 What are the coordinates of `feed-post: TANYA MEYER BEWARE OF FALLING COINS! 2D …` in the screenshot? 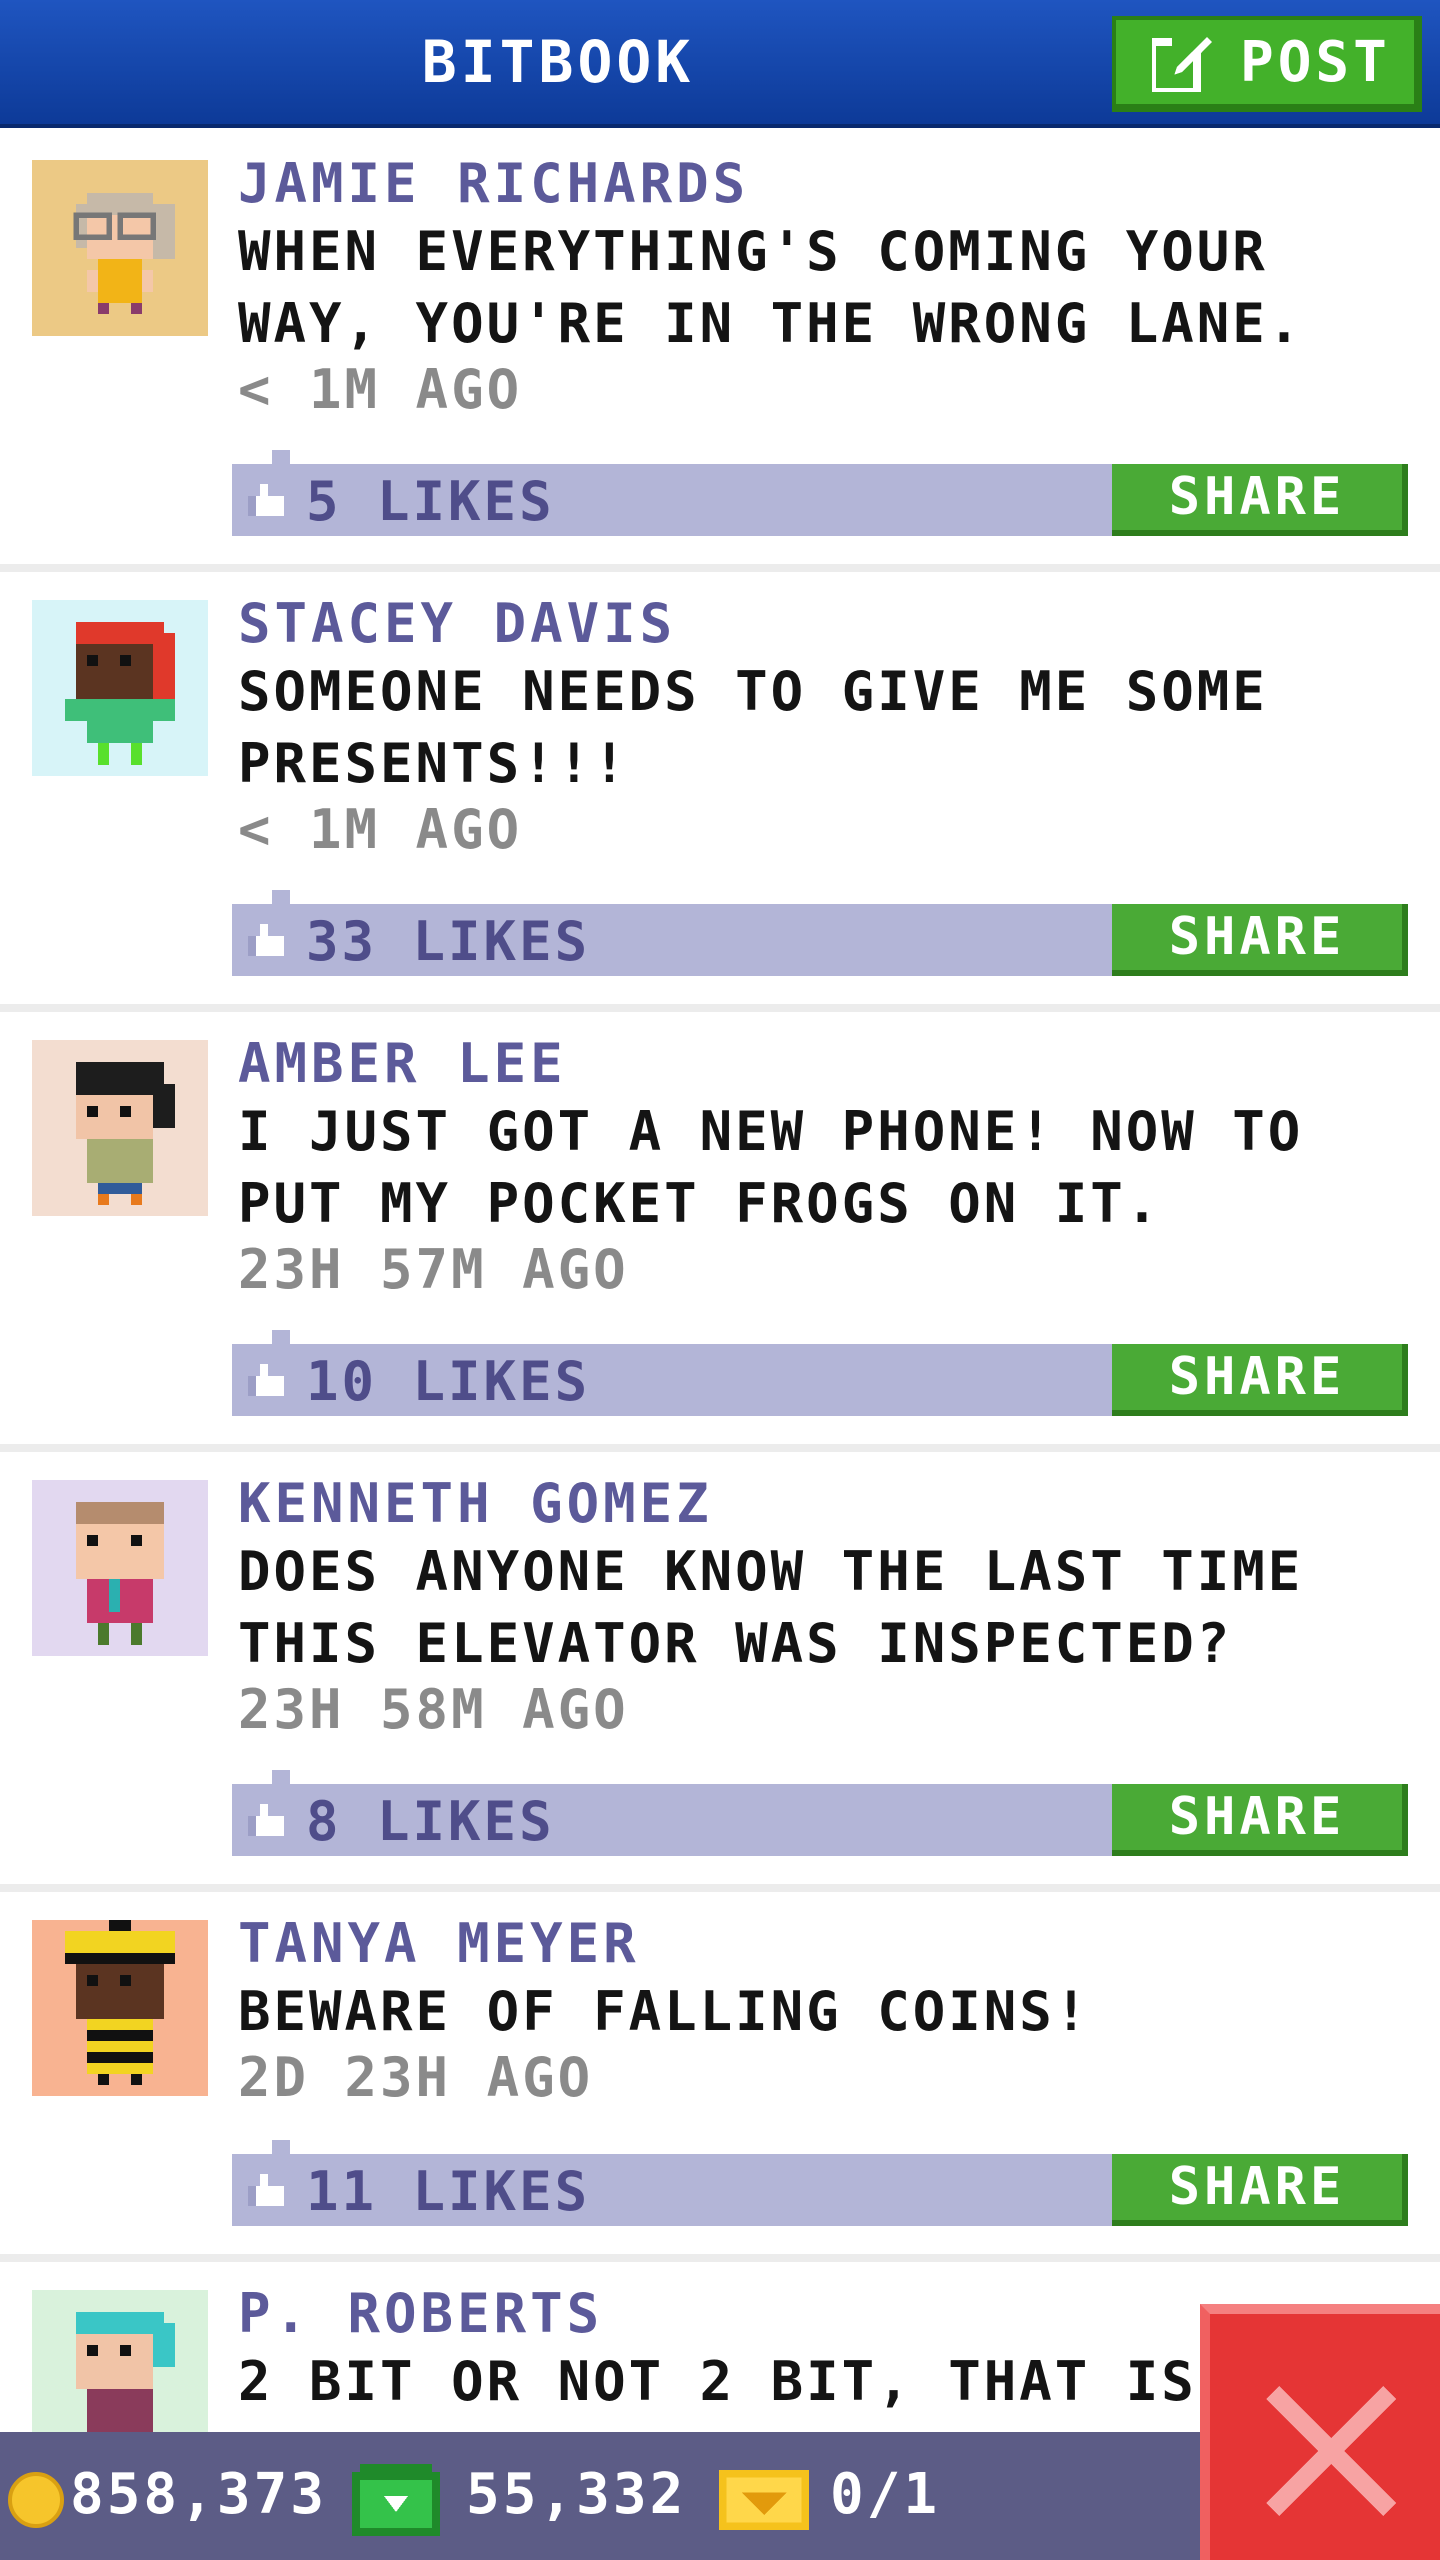 It's located at (720, 2077).